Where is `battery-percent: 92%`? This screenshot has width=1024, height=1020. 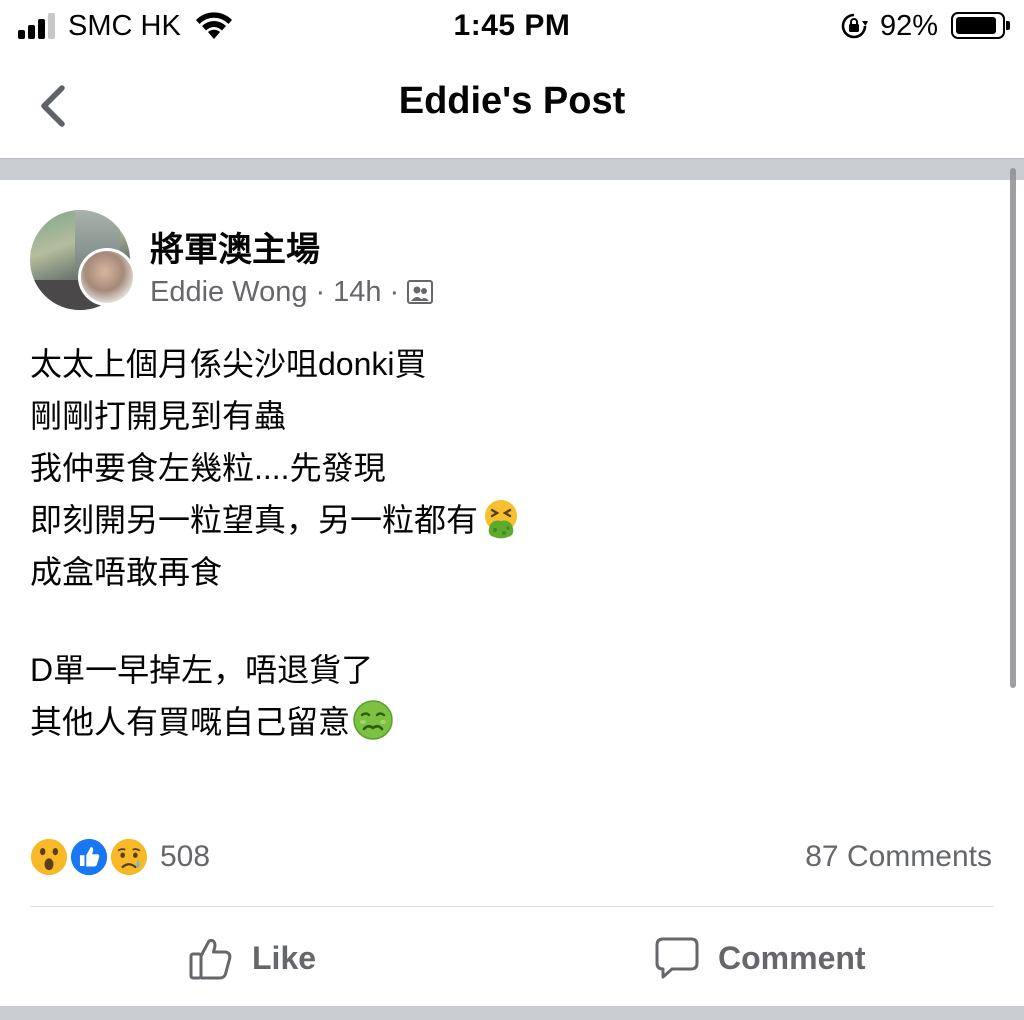 battery-percent: 92% is located at coordinates (909, 26).